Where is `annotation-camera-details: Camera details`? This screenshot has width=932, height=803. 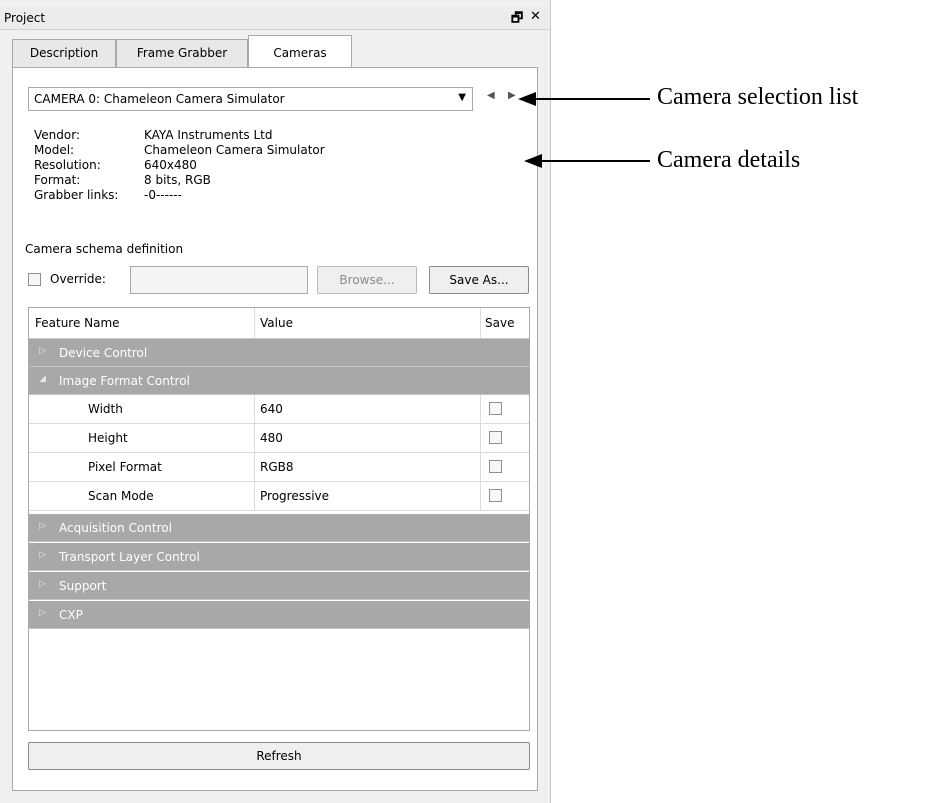 annotation-camera-details: Camera details is located at coordinates (729, 160).